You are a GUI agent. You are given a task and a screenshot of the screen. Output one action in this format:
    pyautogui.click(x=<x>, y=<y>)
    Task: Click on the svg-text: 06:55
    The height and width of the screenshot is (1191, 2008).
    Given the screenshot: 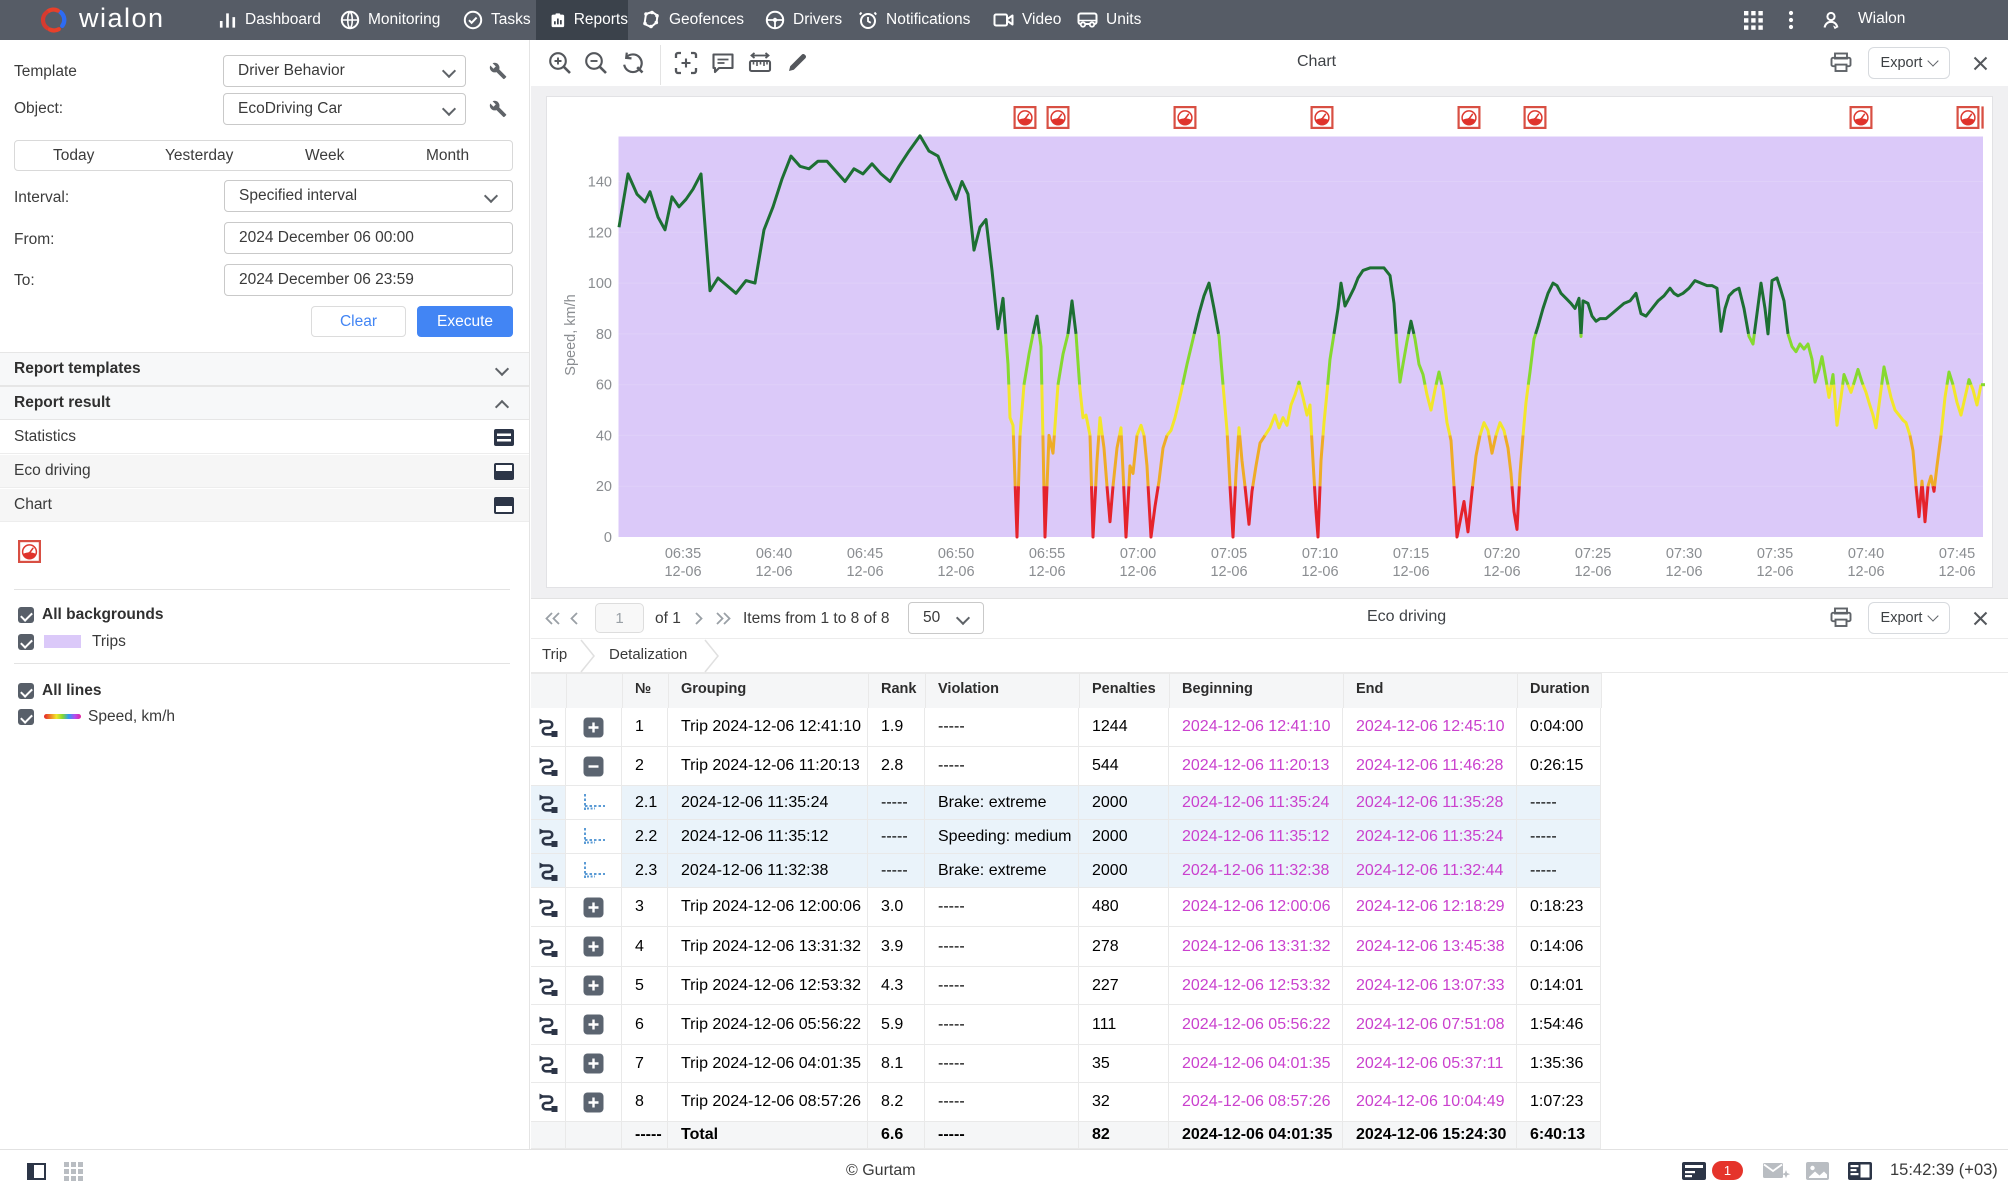 What is the action you would take?
    pyautogui.click(x=1047, y=554)
    